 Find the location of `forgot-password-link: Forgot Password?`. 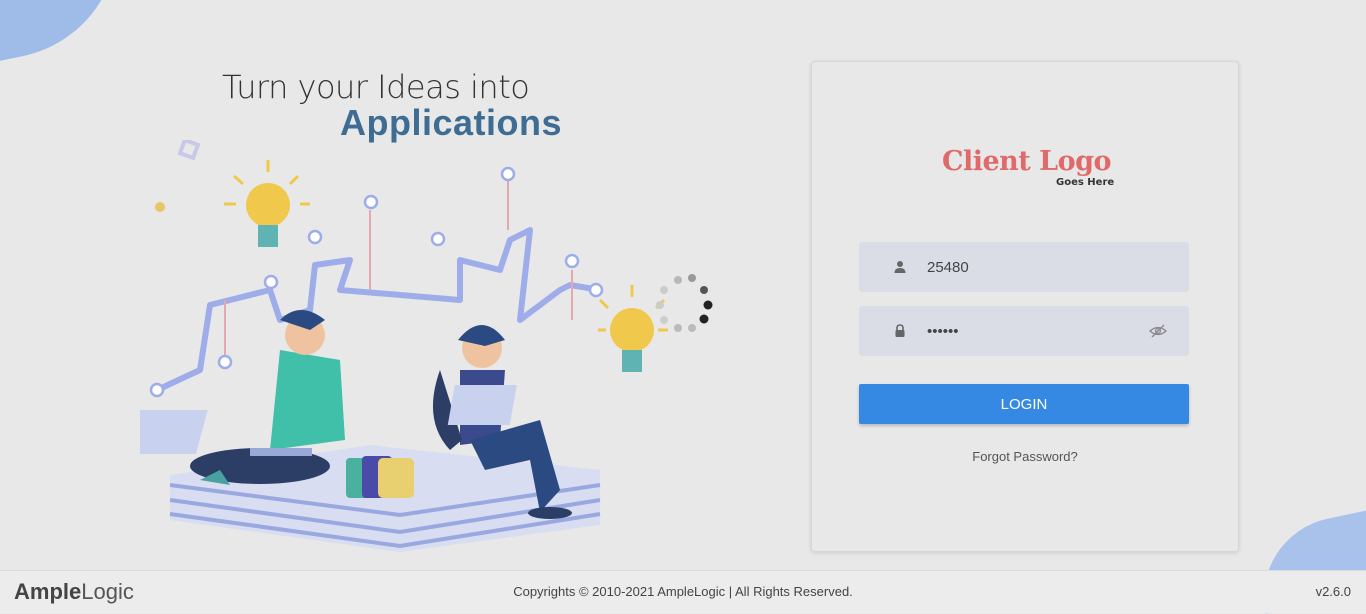

forgot-password-link: Forgot Password? is located at coordinates (1025, 456).